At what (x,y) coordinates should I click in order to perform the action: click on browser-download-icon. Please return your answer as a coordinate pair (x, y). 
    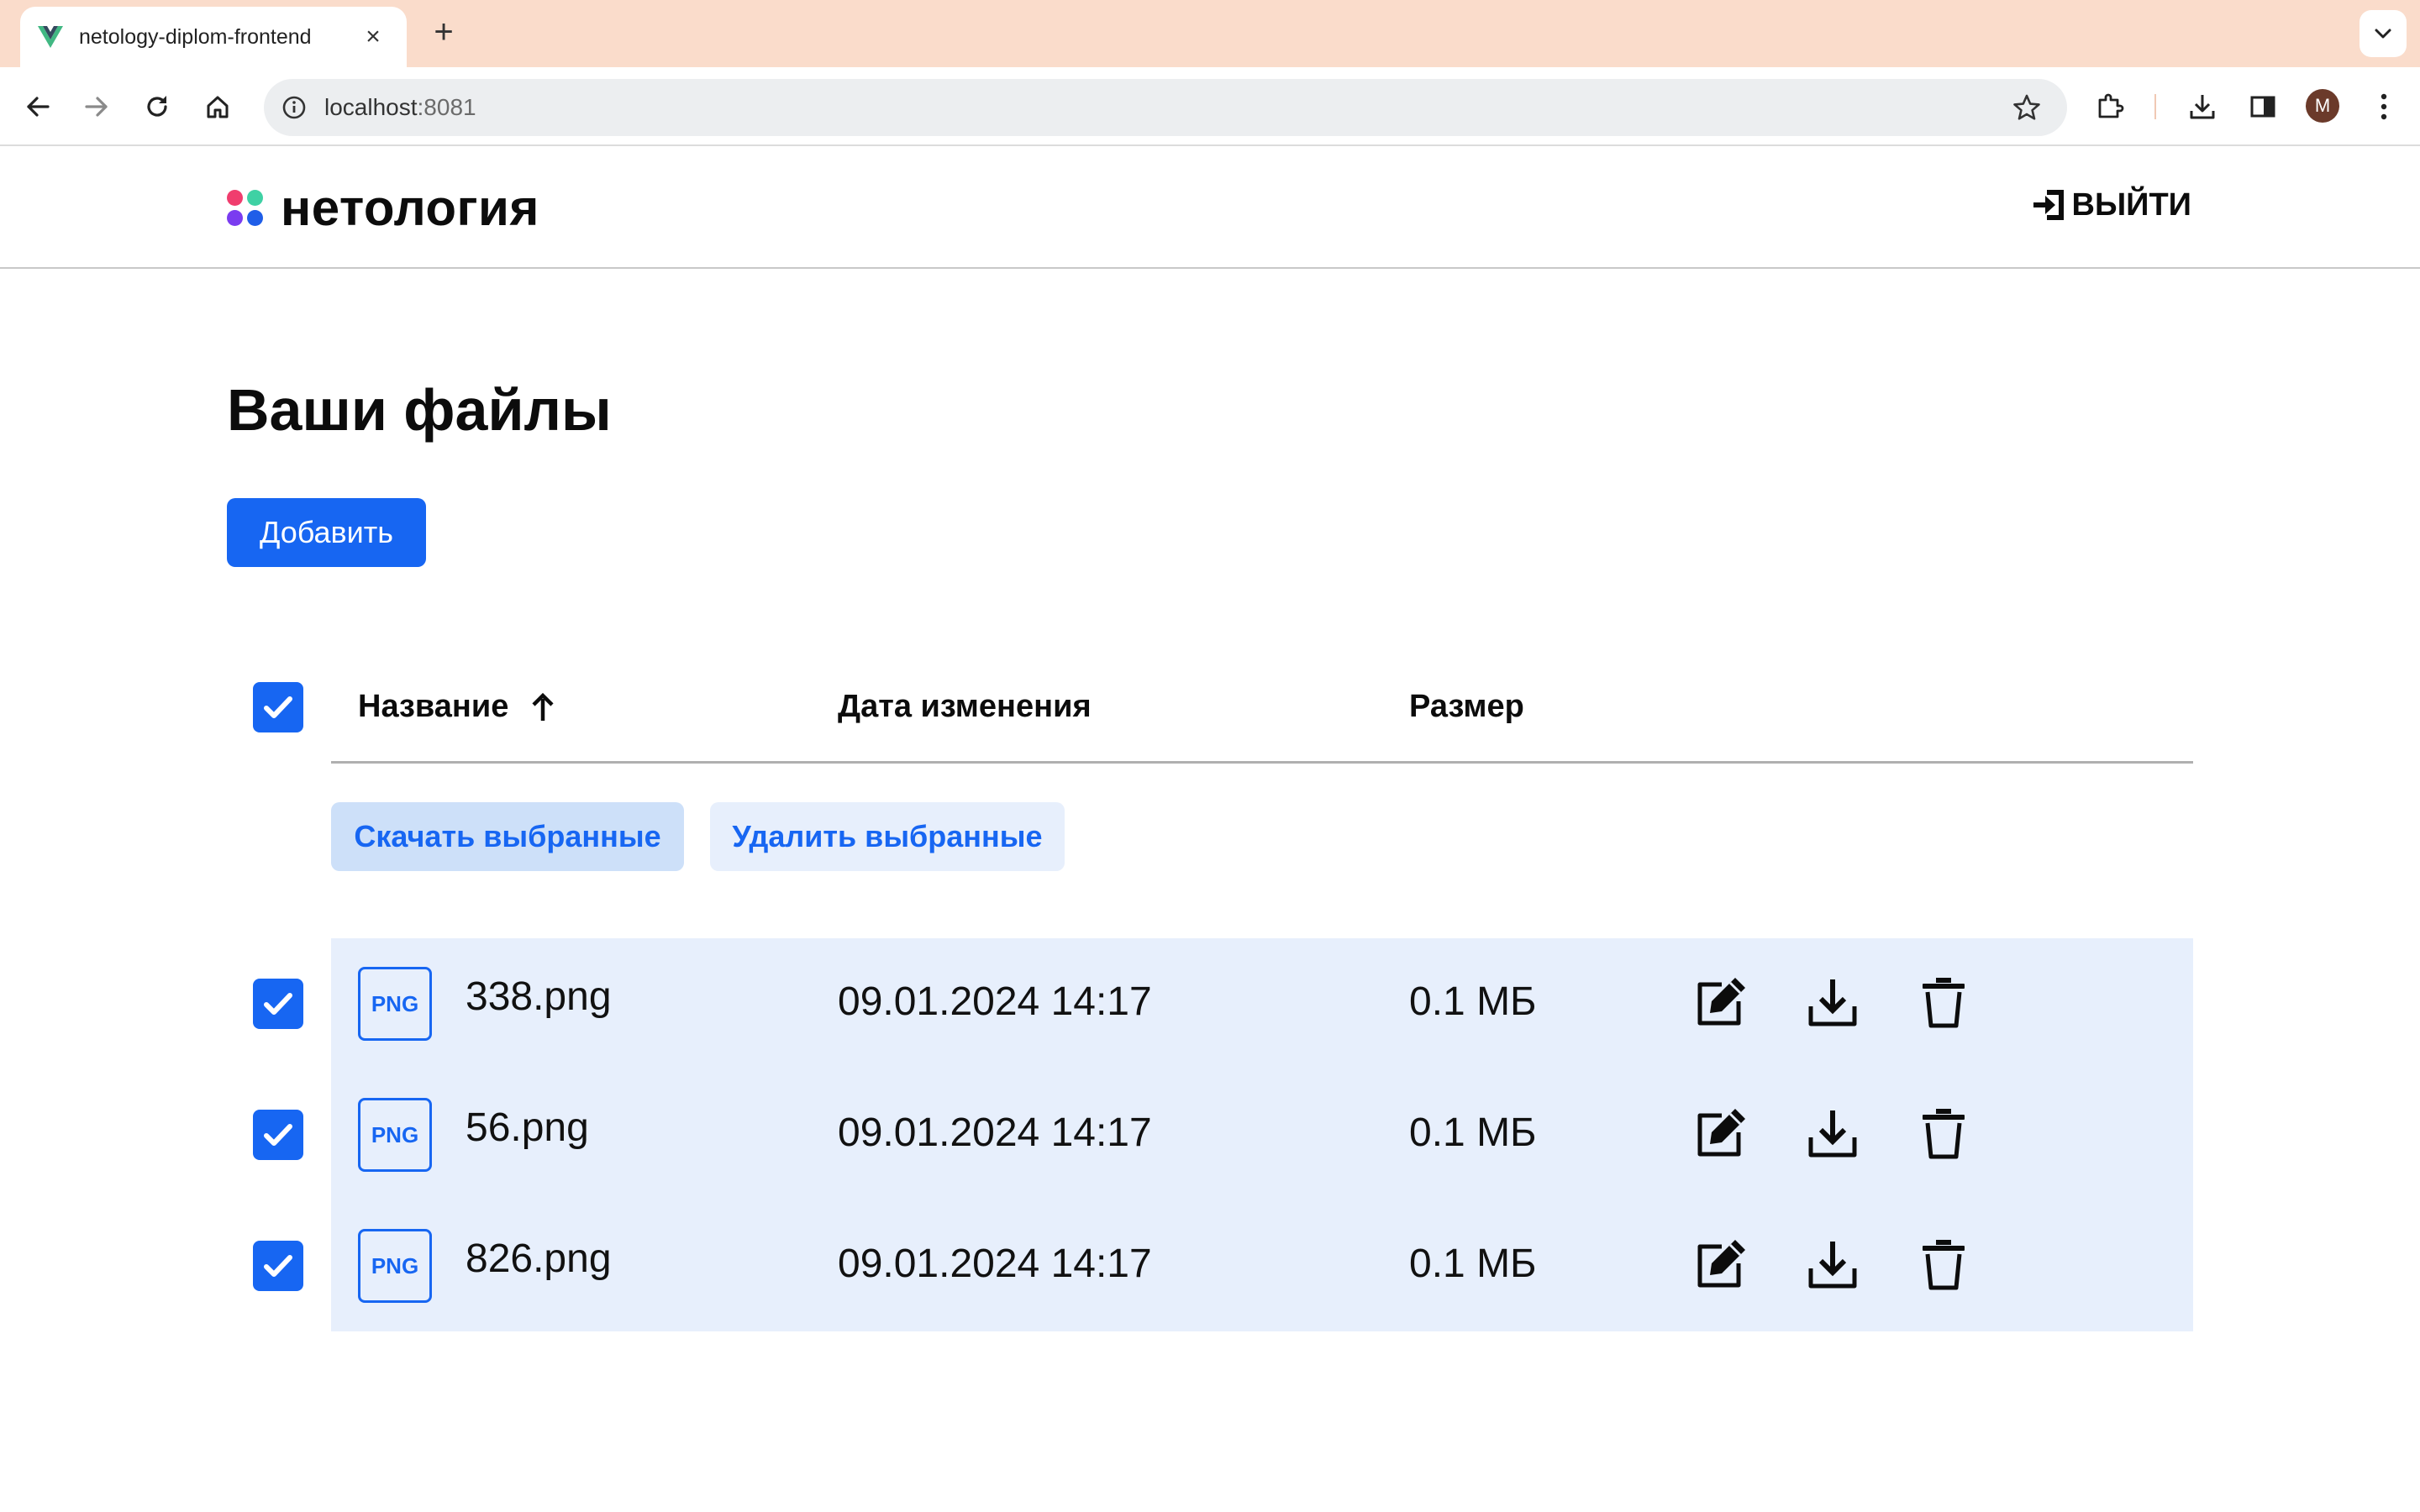
    Looking at the image, I should click on (2203, 107).